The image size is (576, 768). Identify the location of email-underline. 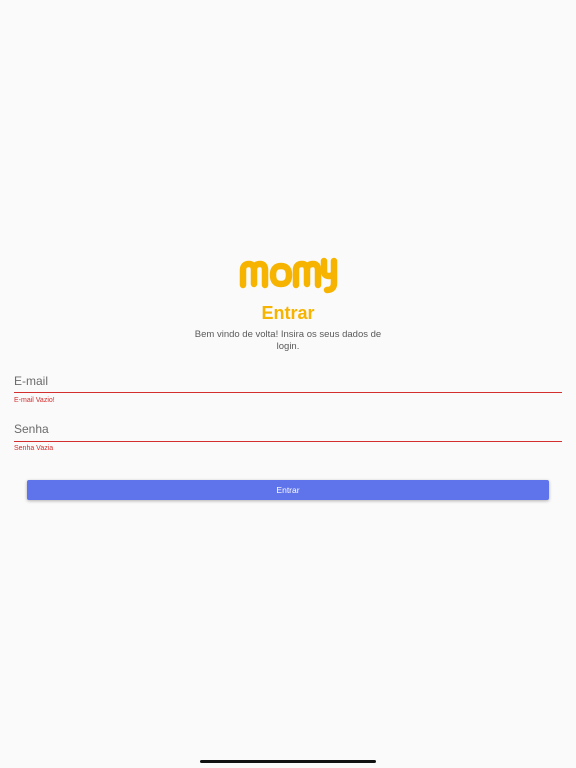
(288, 392).